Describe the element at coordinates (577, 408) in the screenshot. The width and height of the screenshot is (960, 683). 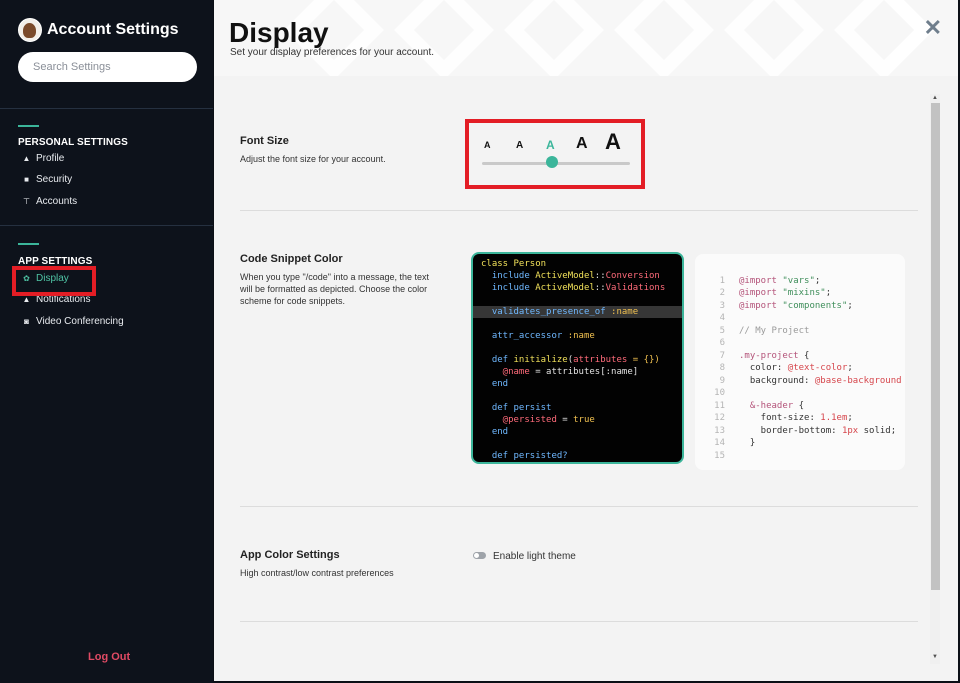
I see `code-line: def persist` at that location.